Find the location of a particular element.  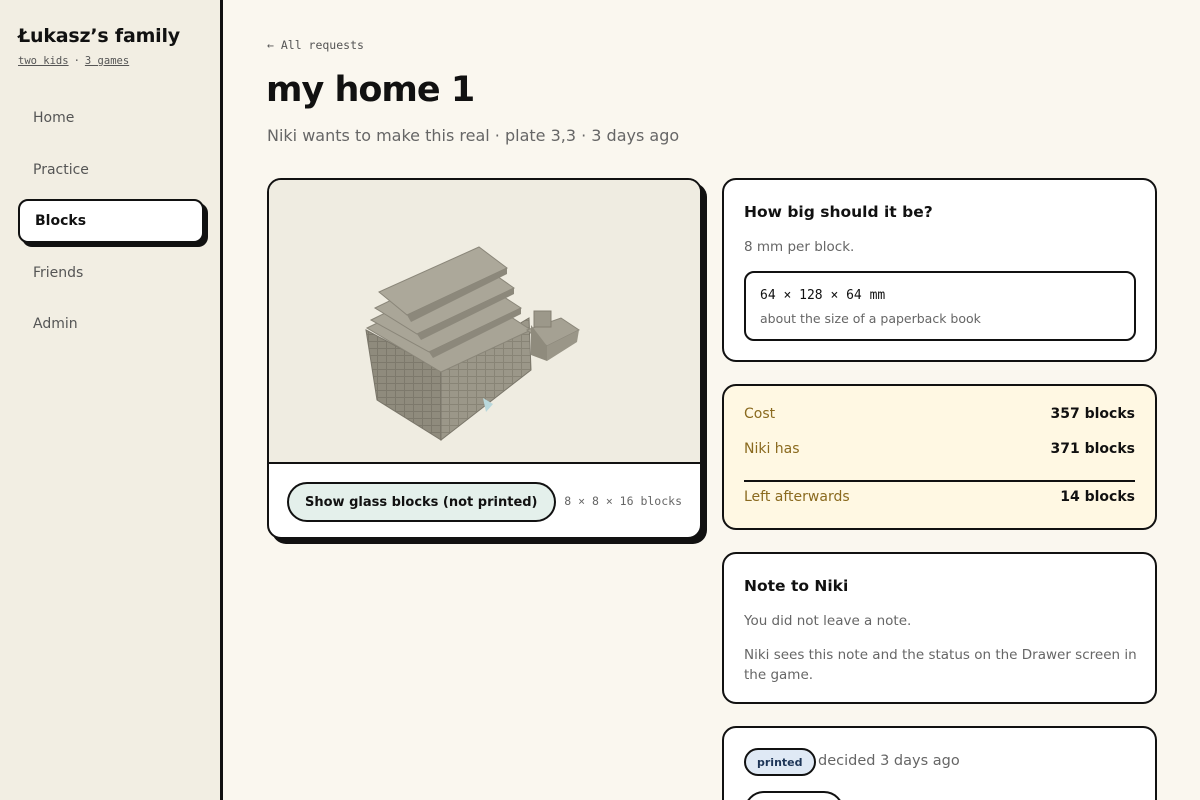

remaining-row: Left afterwards 14 blocks is located at coordinates (939, 497).